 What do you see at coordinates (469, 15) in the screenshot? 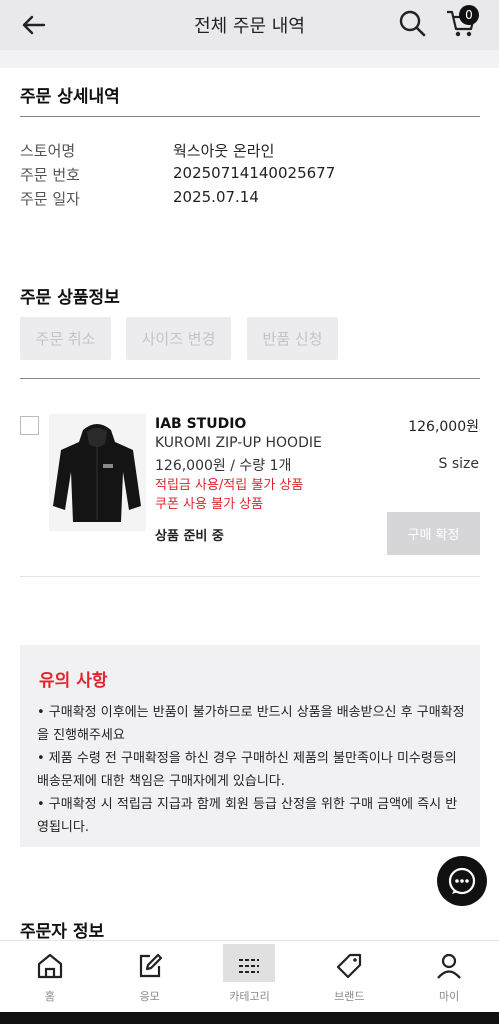
I see `cart-count-badge: 0` at bounding box center [469, 15].